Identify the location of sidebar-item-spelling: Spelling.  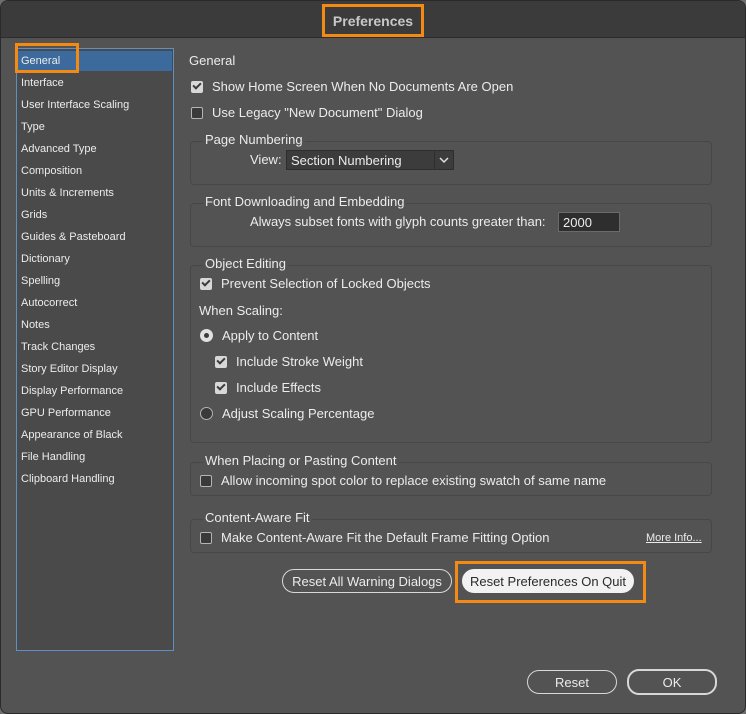
(40, 281).